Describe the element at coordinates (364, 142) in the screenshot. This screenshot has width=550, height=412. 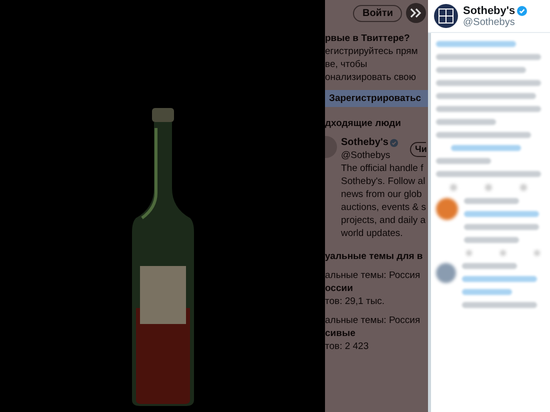
I see `account-name: Sotheby's` at that location.